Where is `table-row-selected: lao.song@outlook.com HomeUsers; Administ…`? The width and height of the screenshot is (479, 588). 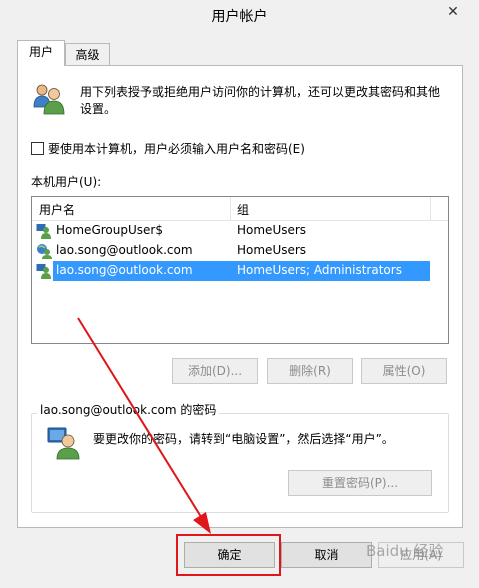
table-row-selected: lao.song@outlook.com HomeUsers; Administ… is located at coordinates (241, 271).